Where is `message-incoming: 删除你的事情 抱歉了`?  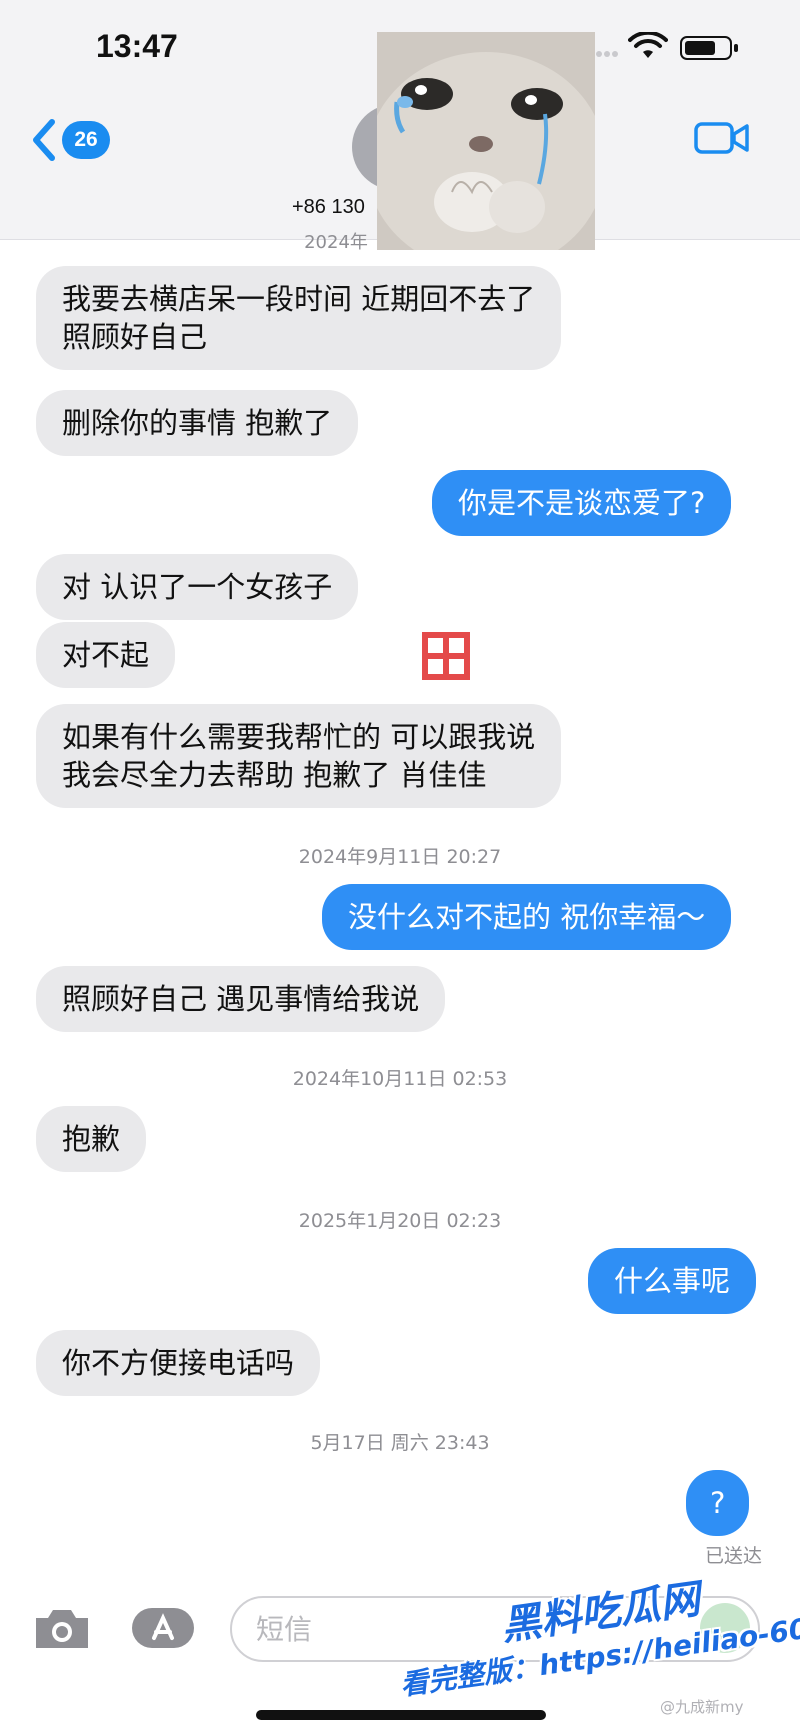 message-incoming: 删除你的事情 抱歉了 is located at coordinates (197, 423).